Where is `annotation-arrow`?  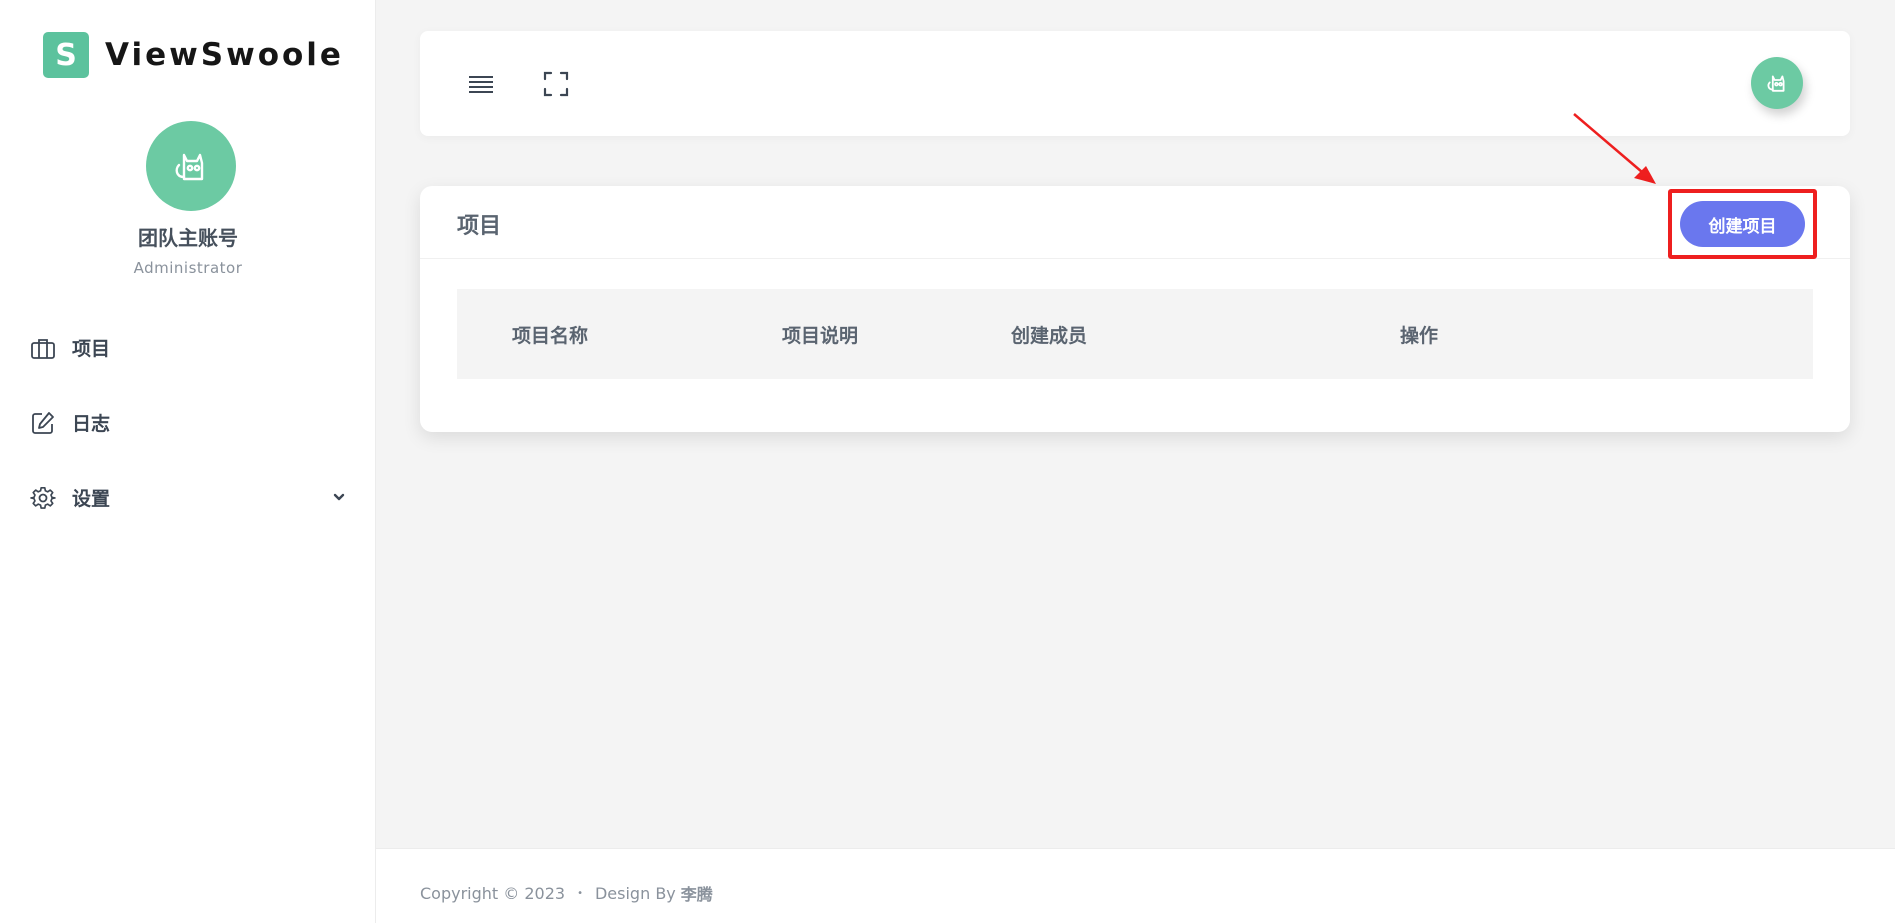 annotation-arrow is located at coordinates (1614, 148).